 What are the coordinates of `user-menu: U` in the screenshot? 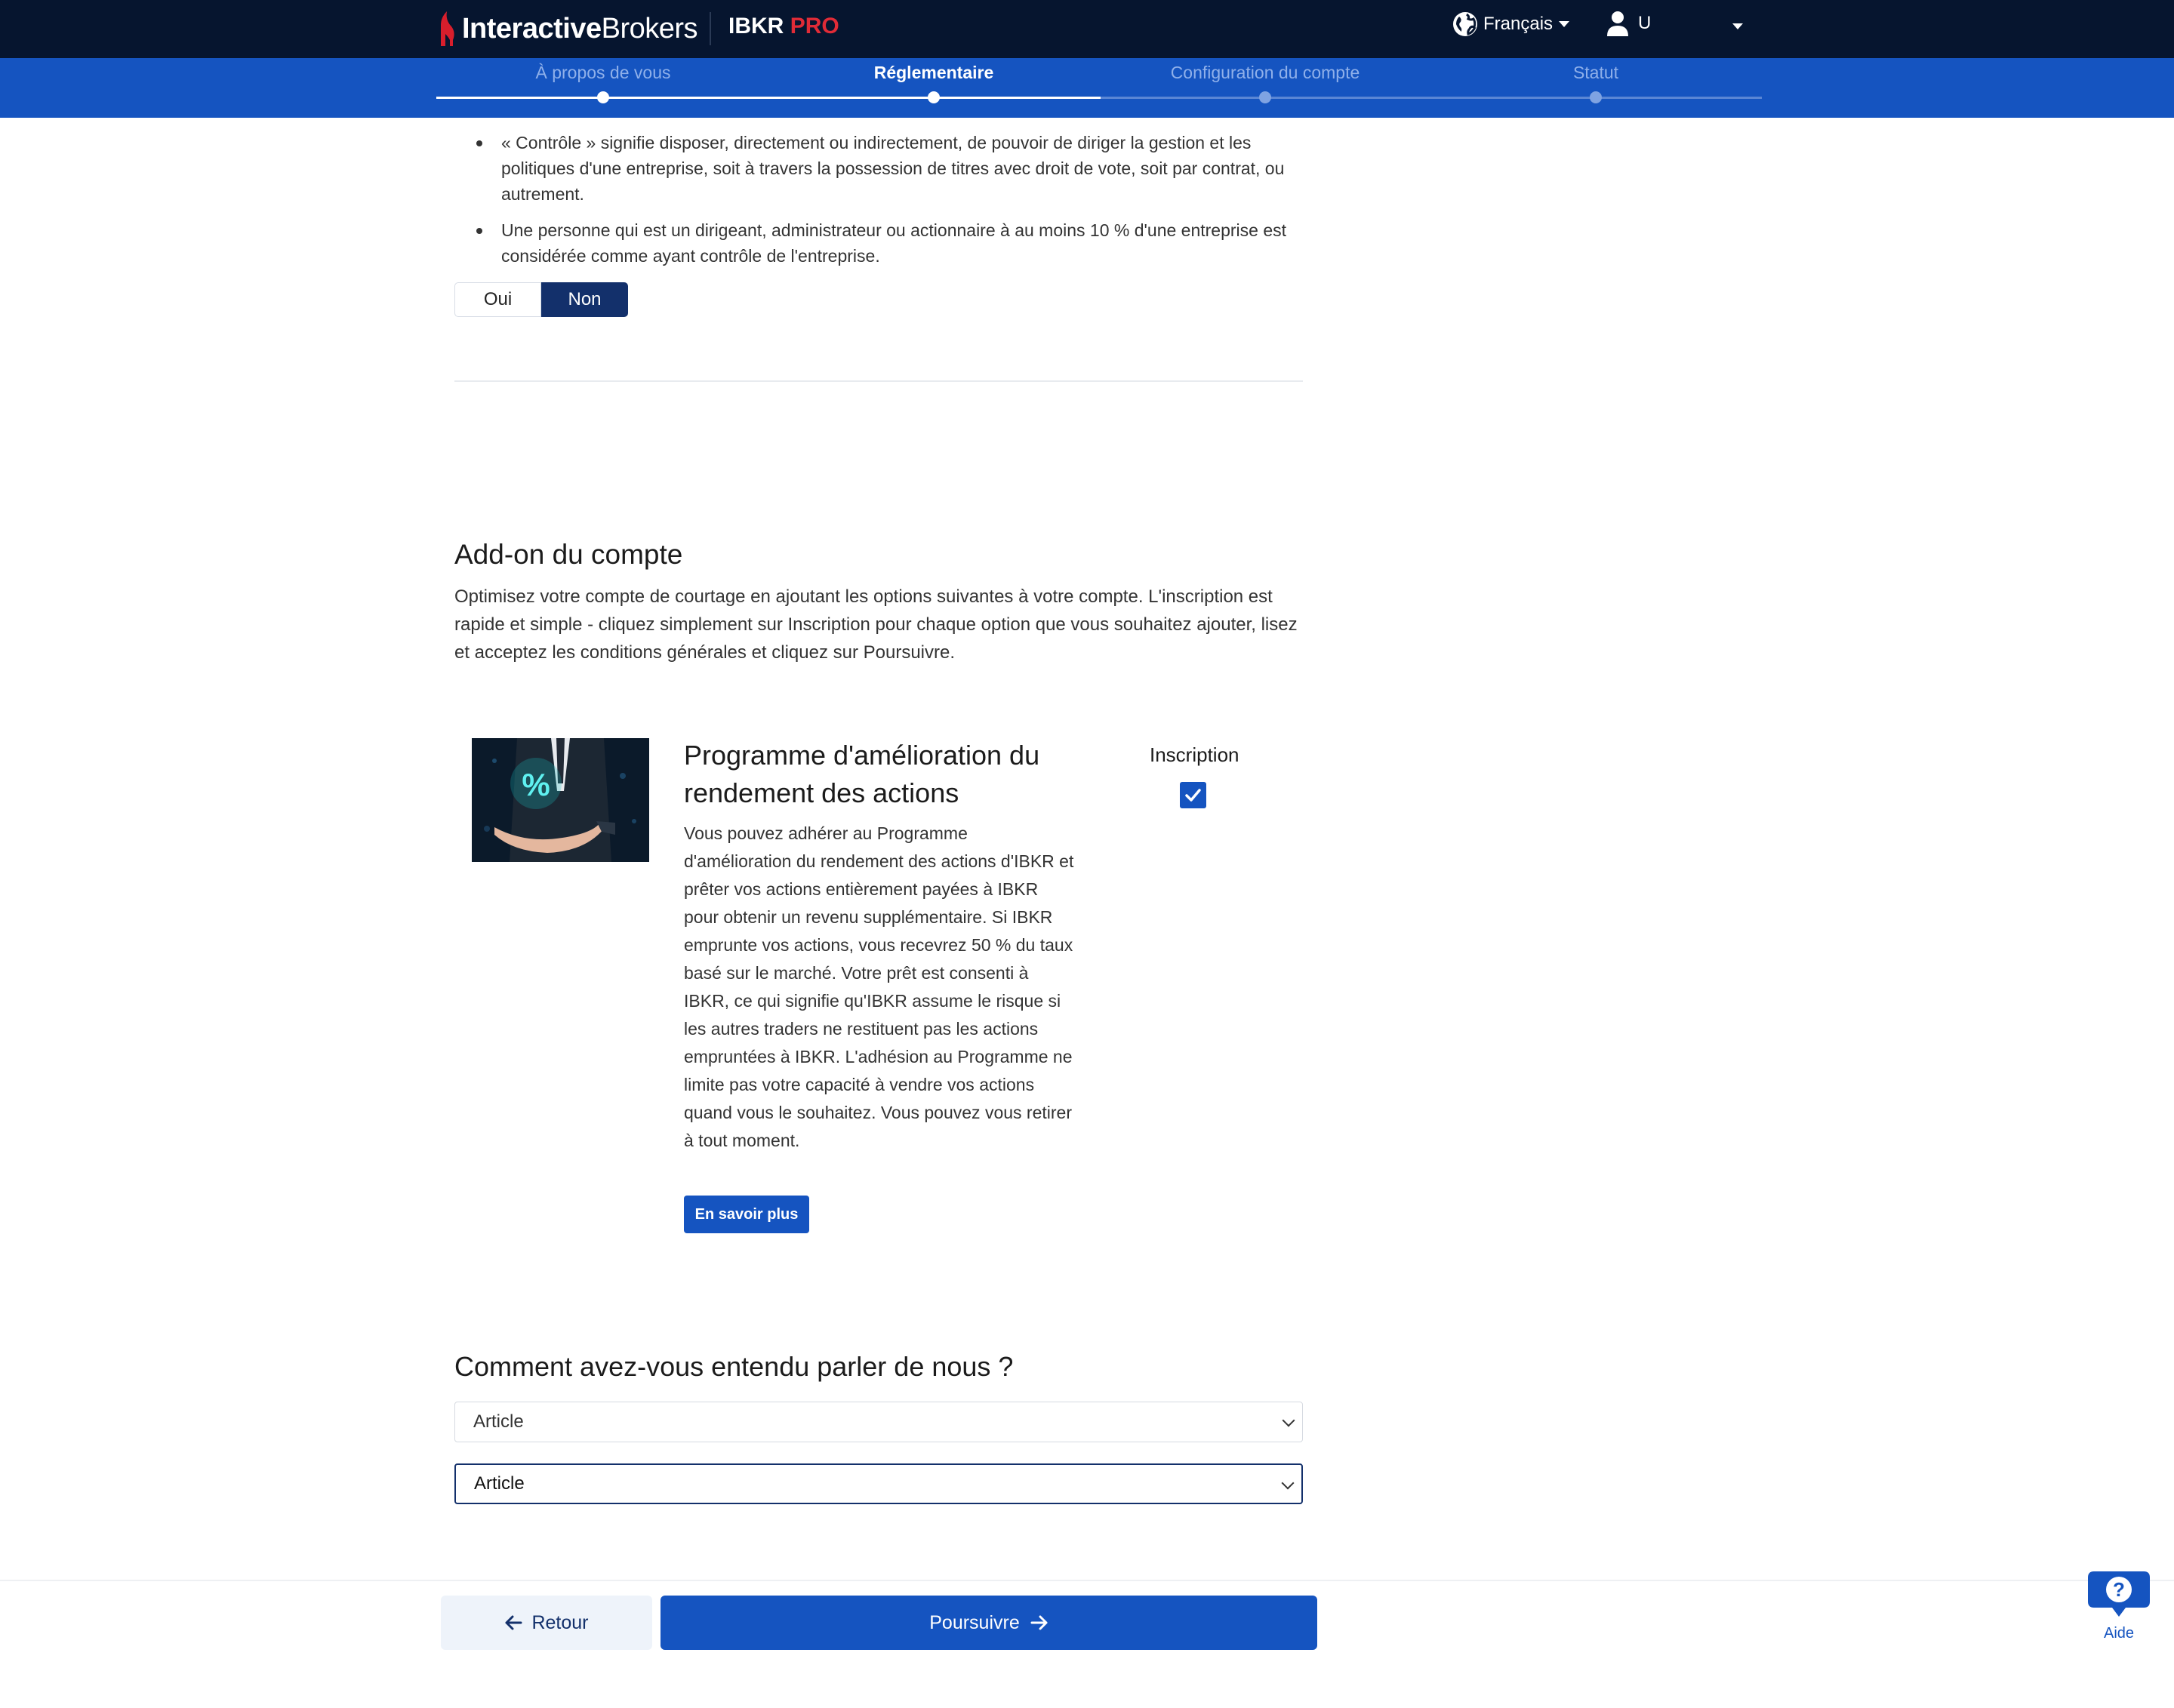 It's located at (1628, 23).